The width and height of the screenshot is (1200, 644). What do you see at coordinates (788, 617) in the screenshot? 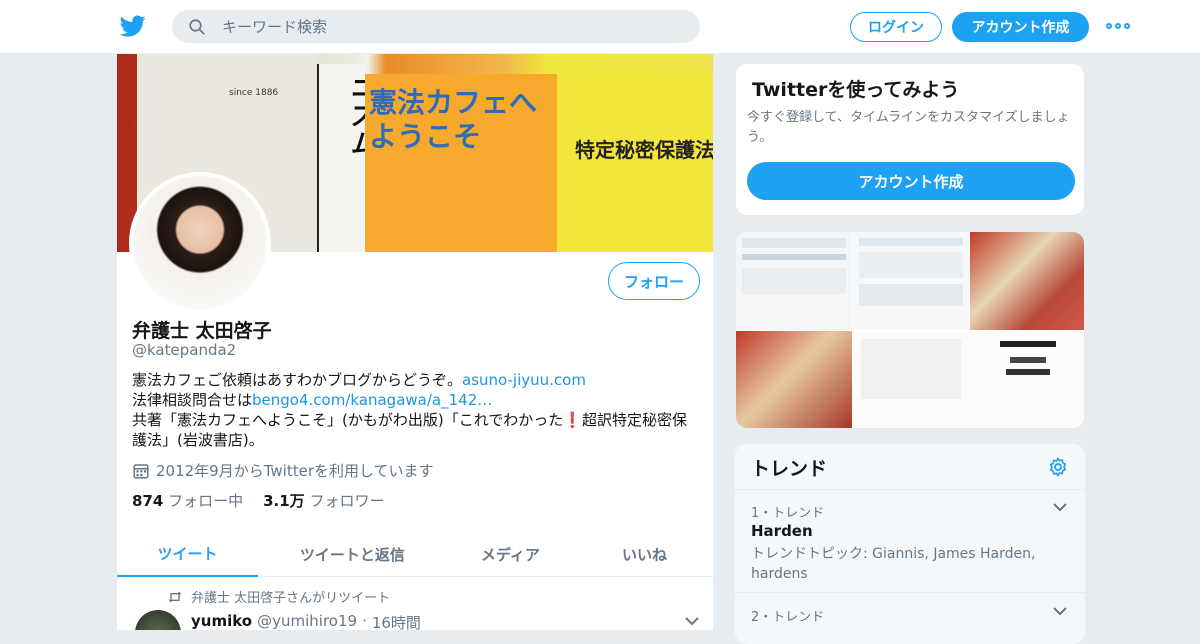
I see `trend-rank: 2・トレンド` at bounding box center [788, 617].